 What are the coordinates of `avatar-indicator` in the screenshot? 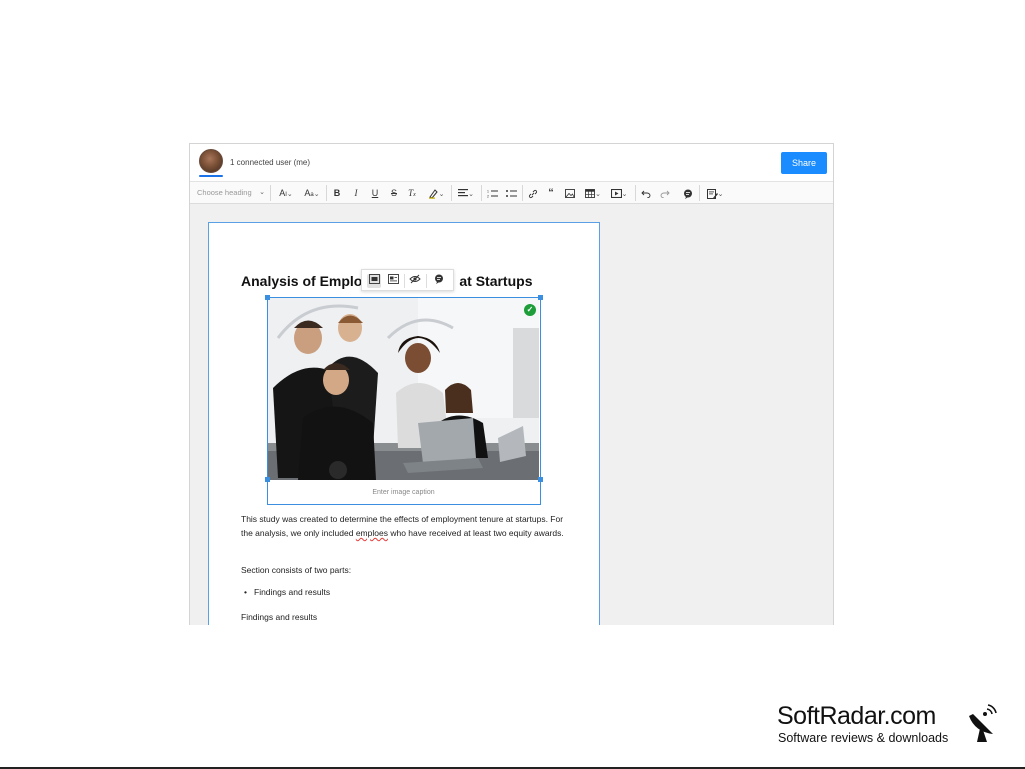 It's located at (211, 176).